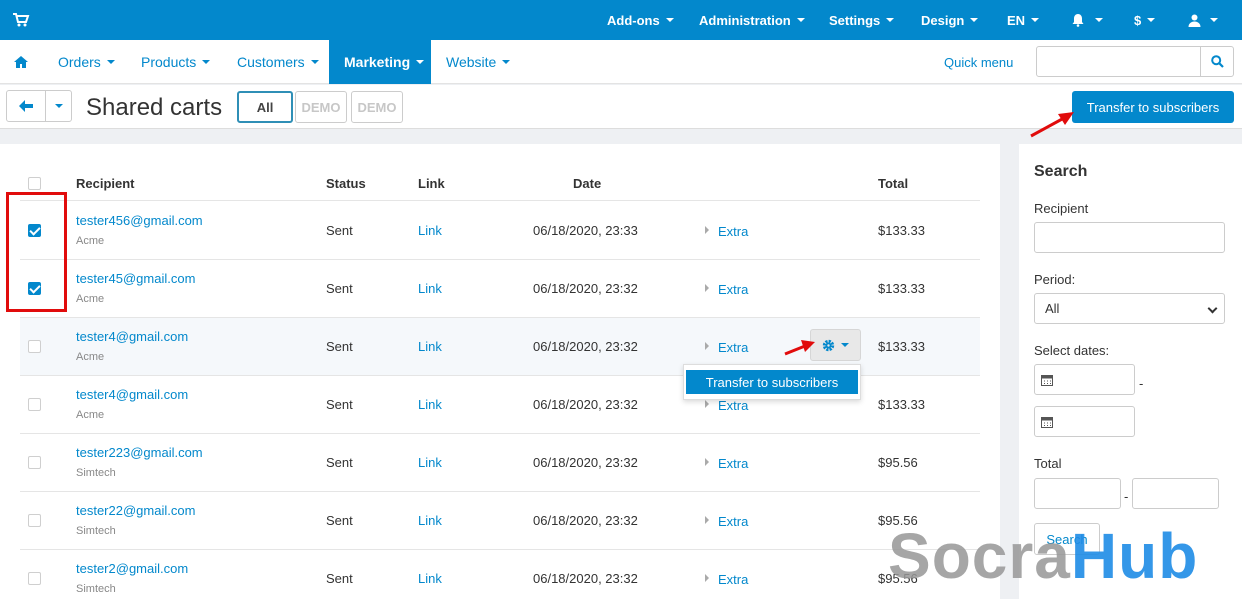  Describe the element at coordinates (752, 20) in the screenshot. I see `topnav-administration: Administration` at that location.